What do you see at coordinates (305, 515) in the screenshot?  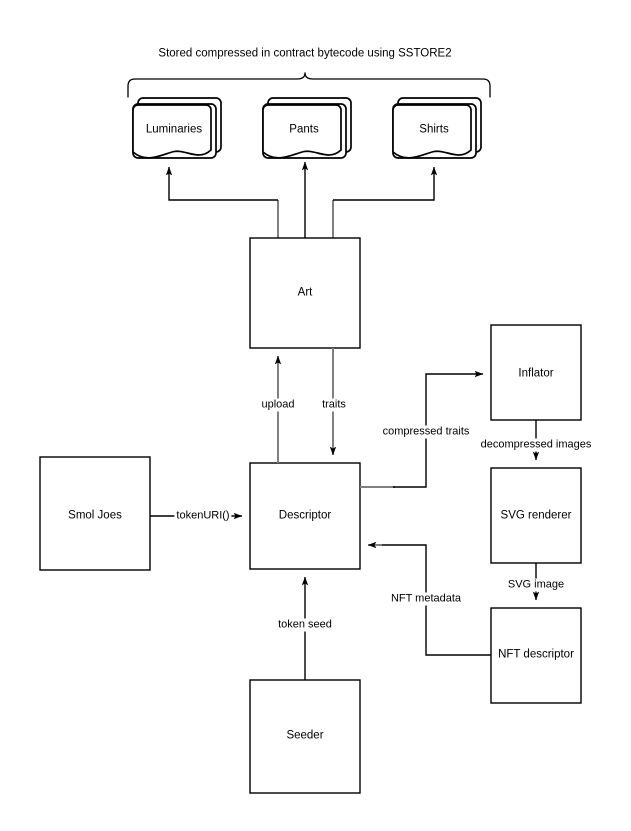 I see `node-label-descriptor: Descriptor` at bounding box center [305, 515].